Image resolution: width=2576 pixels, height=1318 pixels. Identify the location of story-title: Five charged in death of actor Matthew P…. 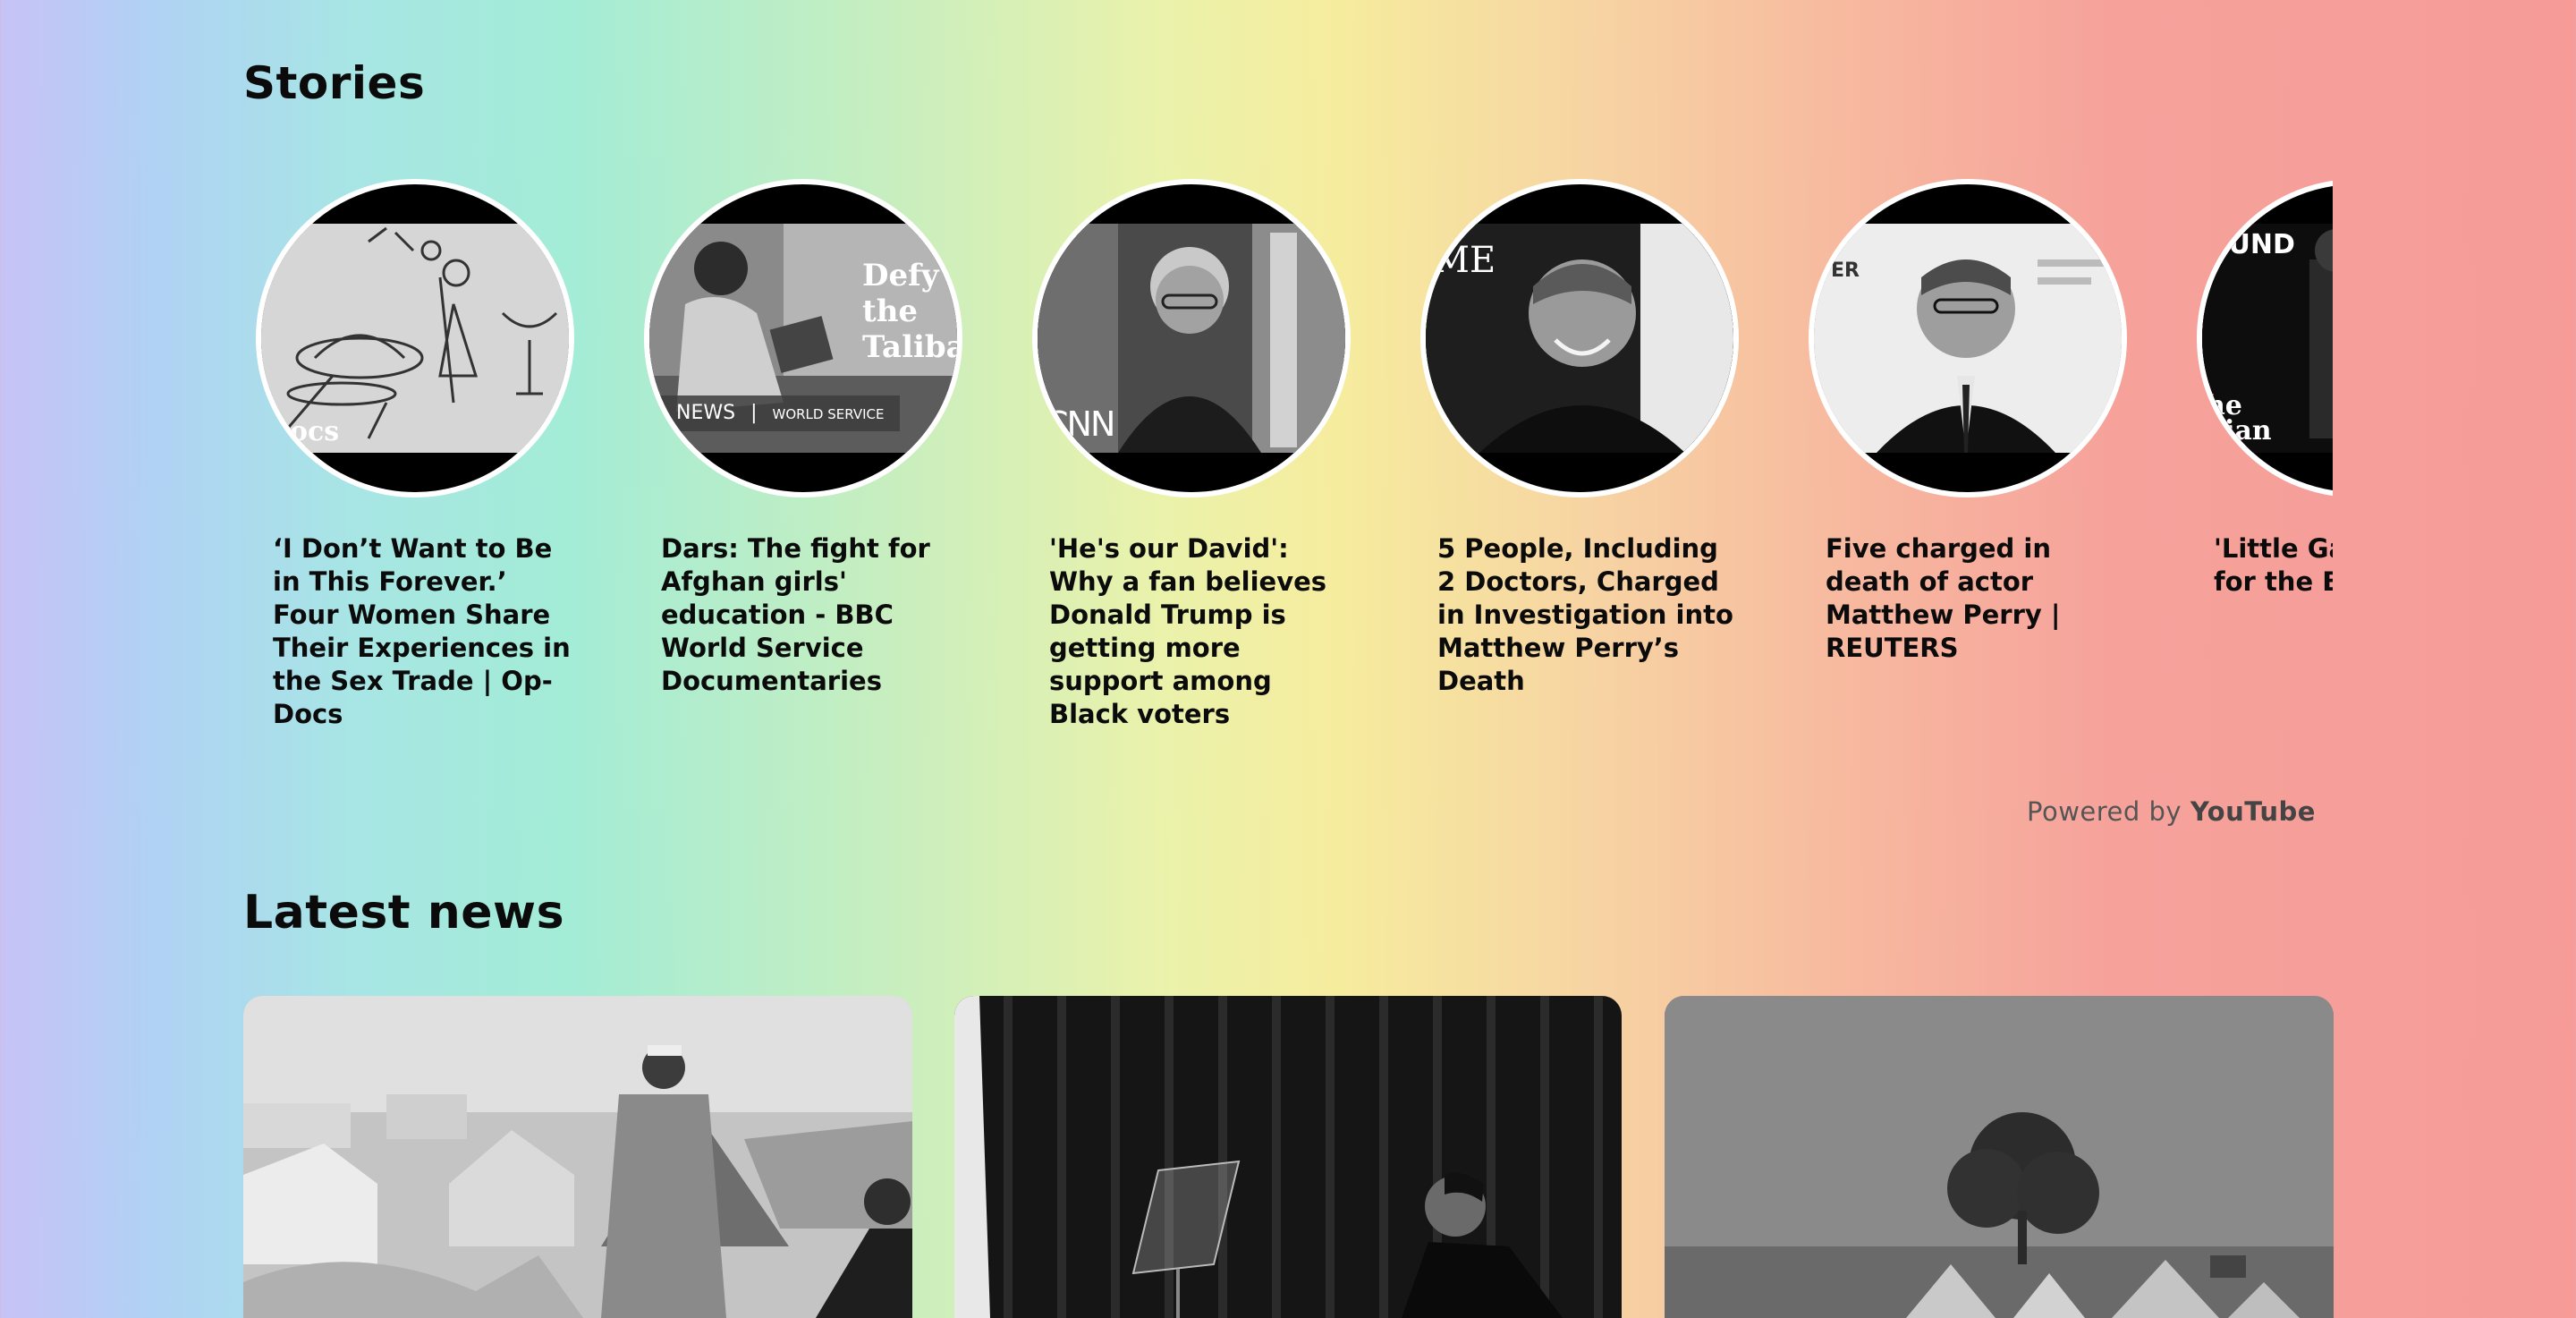
(1975, 598).